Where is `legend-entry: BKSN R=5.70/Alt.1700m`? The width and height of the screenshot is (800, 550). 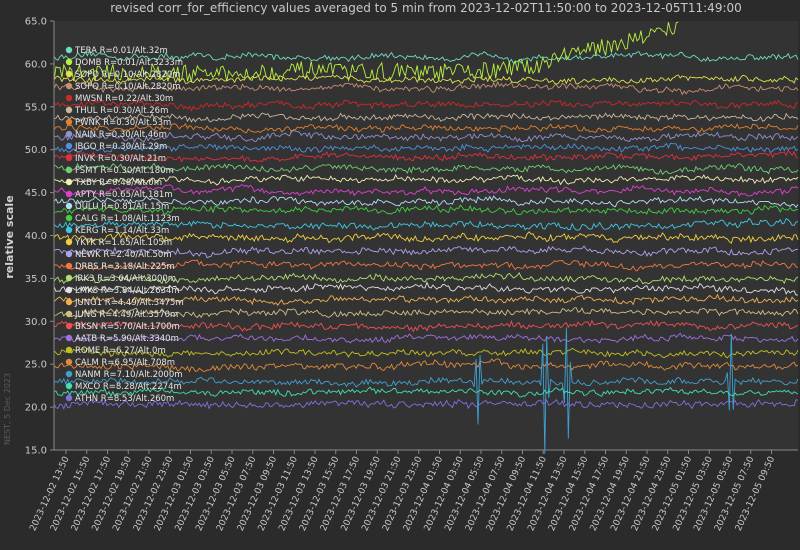 legend-entry: BKSN R=5.70/Alt.1700m is located at coordinates (127, 327).